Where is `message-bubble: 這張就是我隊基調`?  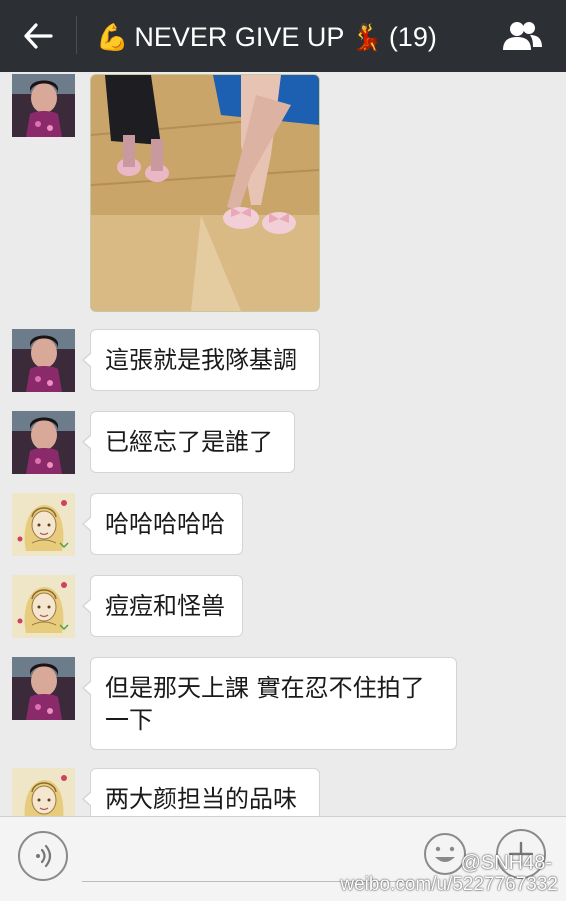 message-bubble: 這張就是我隊基調 is located at coordinates (201, 360).